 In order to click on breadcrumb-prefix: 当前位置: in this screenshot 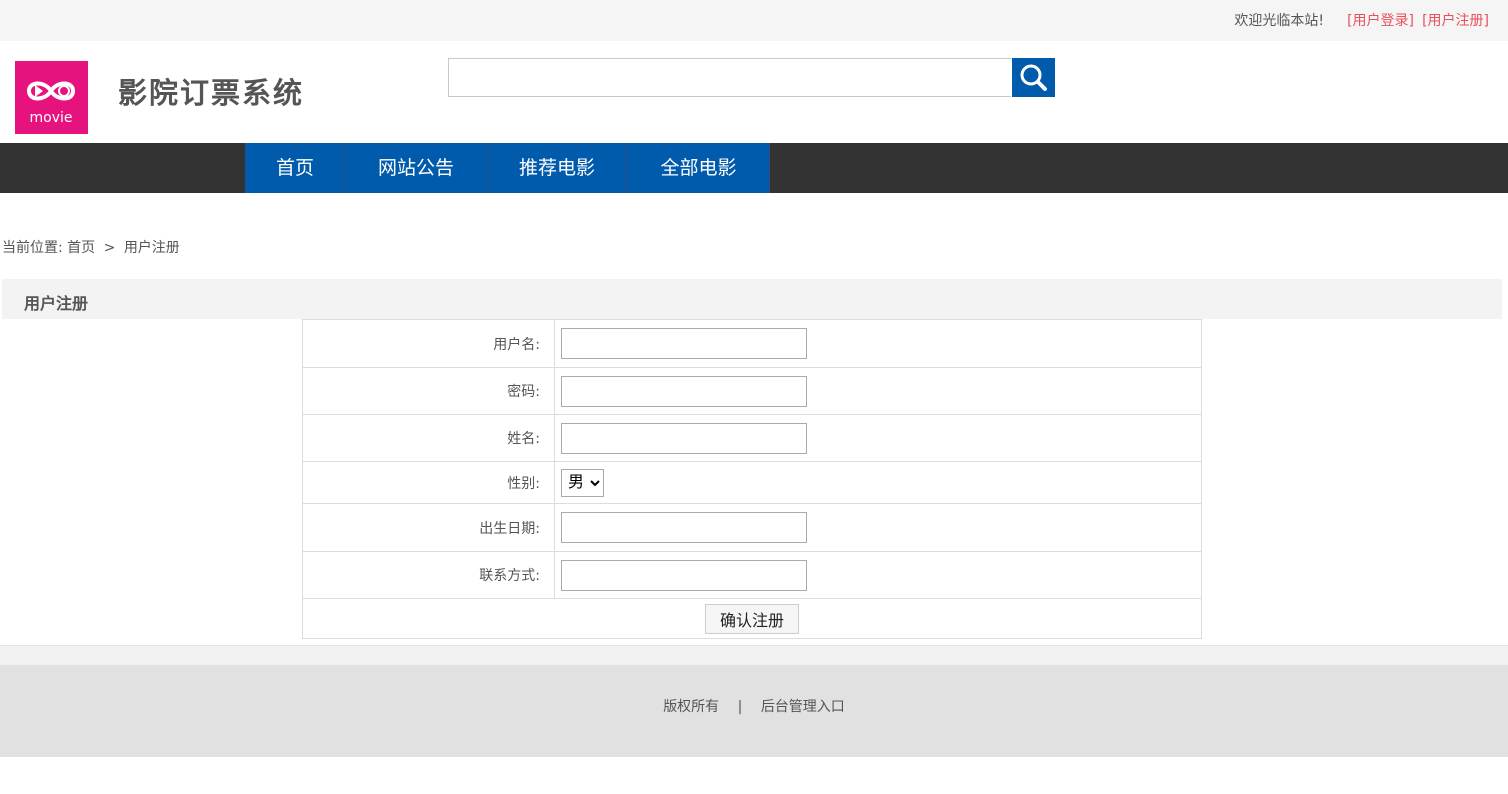, I will do `click(32, 248)`.